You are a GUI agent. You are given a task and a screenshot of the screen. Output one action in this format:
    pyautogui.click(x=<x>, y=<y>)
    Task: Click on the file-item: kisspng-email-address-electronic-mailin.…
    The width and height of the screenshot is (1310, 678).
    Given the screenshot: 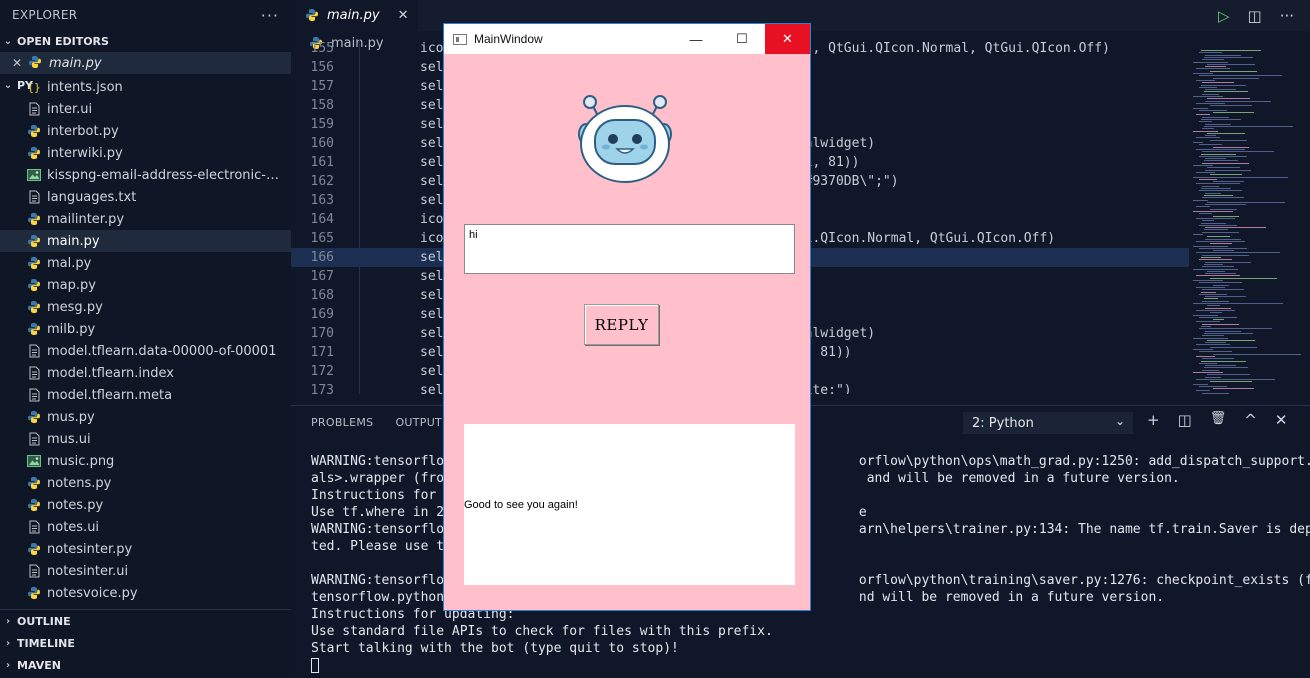 What is the action you would take?
    pyautogui.click(x=145, y=175)
    